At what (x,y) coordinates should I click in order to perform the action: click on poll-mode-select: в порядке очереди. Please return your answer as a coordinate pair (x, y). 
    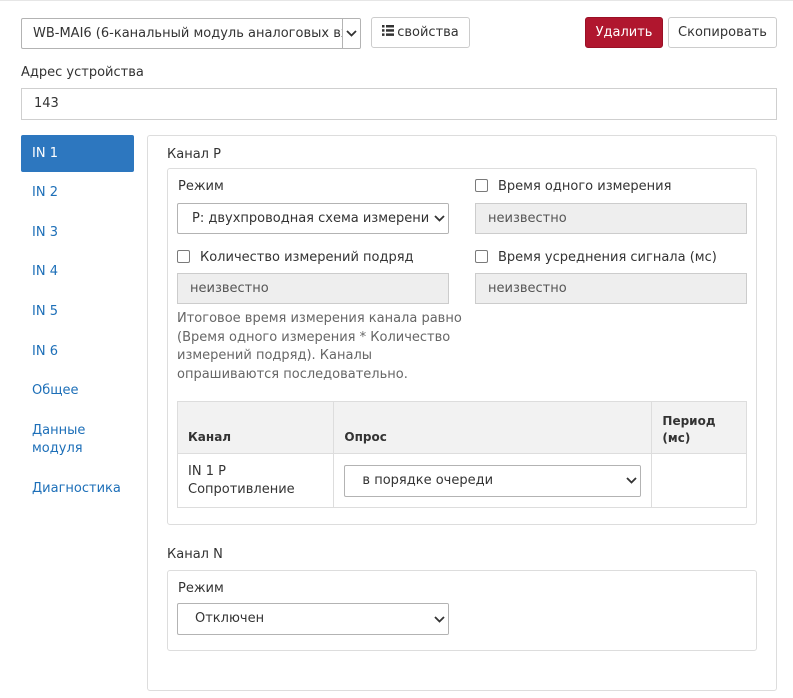
    Looking at the image, I should click on (493, 480).